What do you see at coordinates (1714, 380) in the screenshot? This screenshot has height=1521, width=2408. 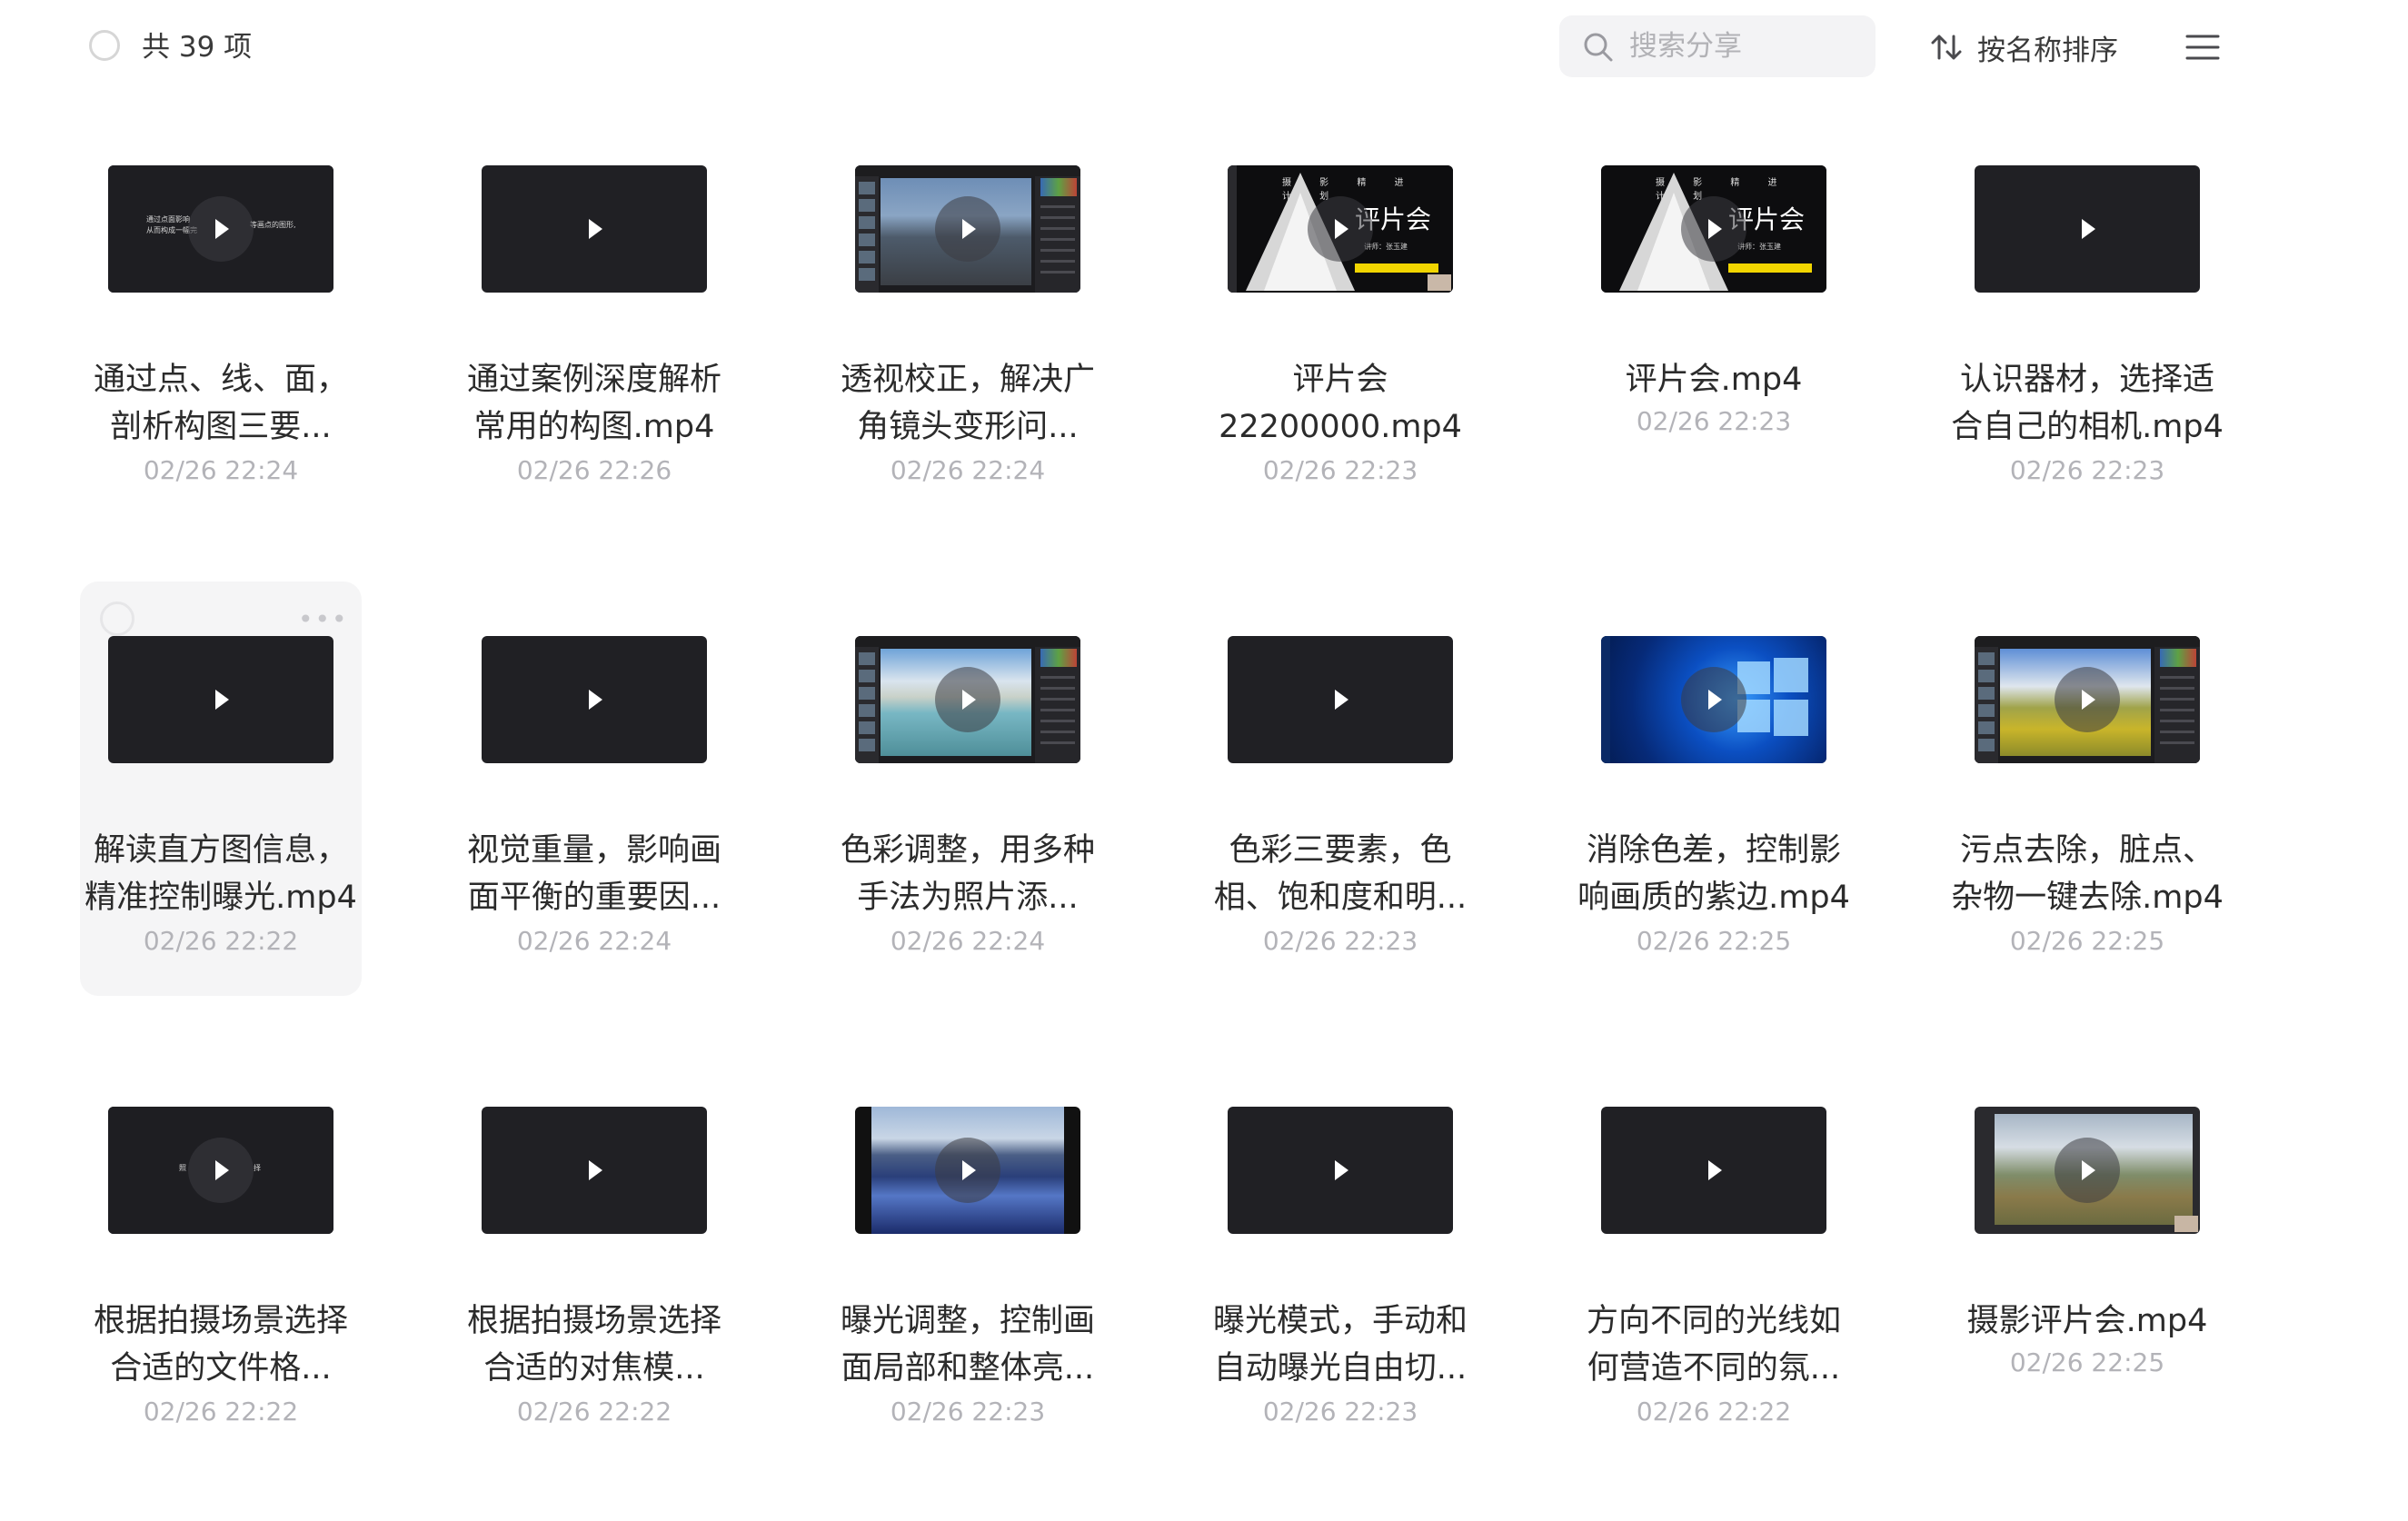 I see `file-name: 评片会.mp4` at bounding box center [1714, 380].